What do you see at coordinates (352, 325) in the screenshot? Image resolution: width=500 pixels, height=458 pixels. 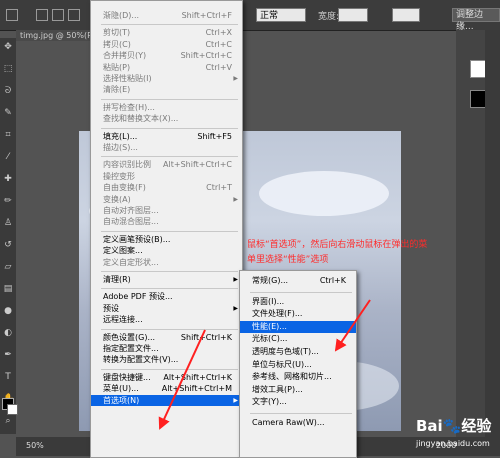 I see `arrow-to-performance` at bounding box center [352, 325].